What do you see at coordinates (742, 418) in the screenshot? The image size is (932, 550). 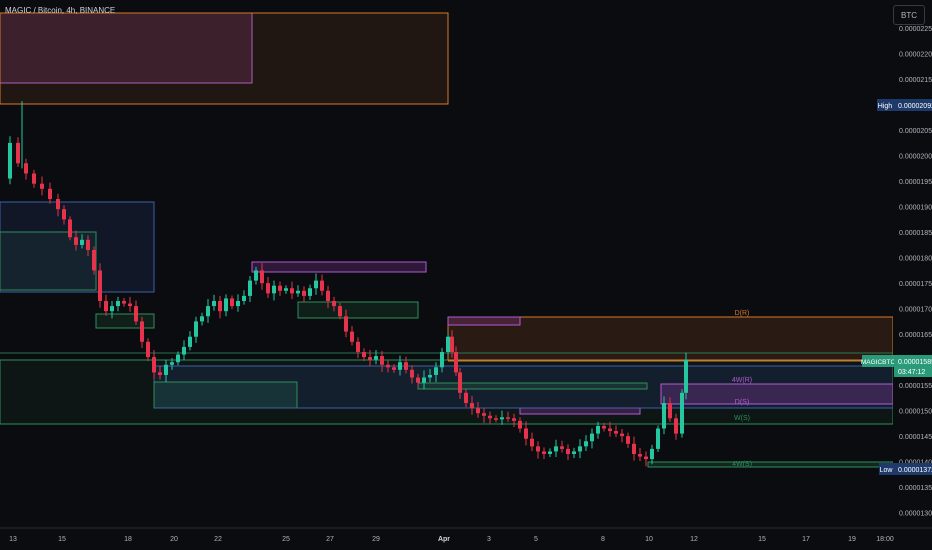 I see `level-label: W(S)` at bounding box center [742, 418].